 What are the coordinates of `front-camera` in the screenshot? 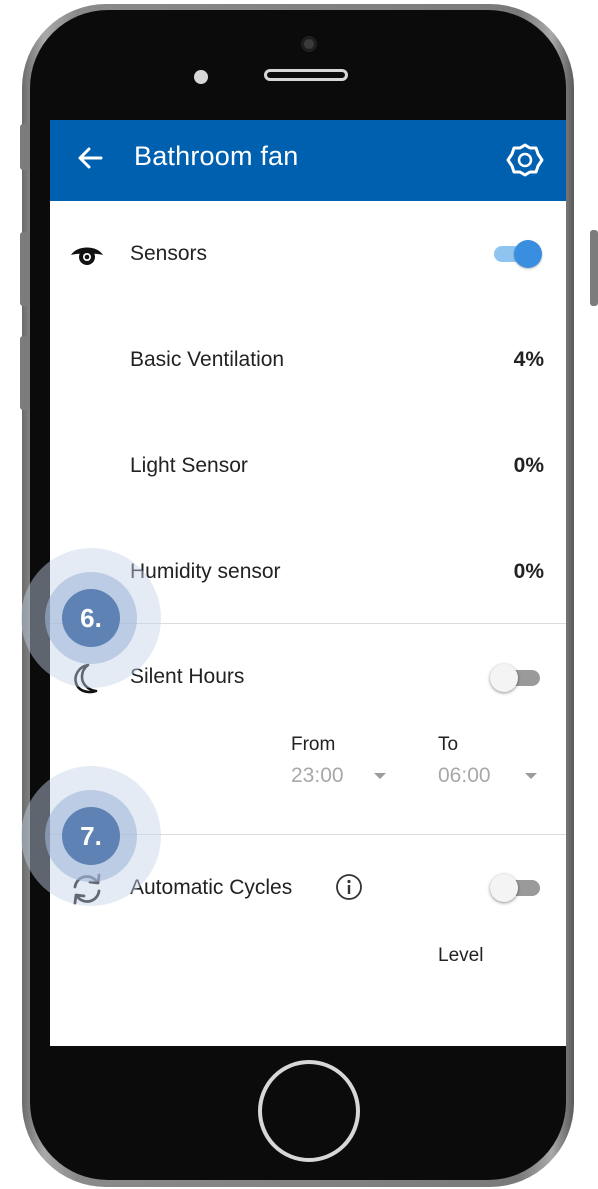 It's located at (309, 44).